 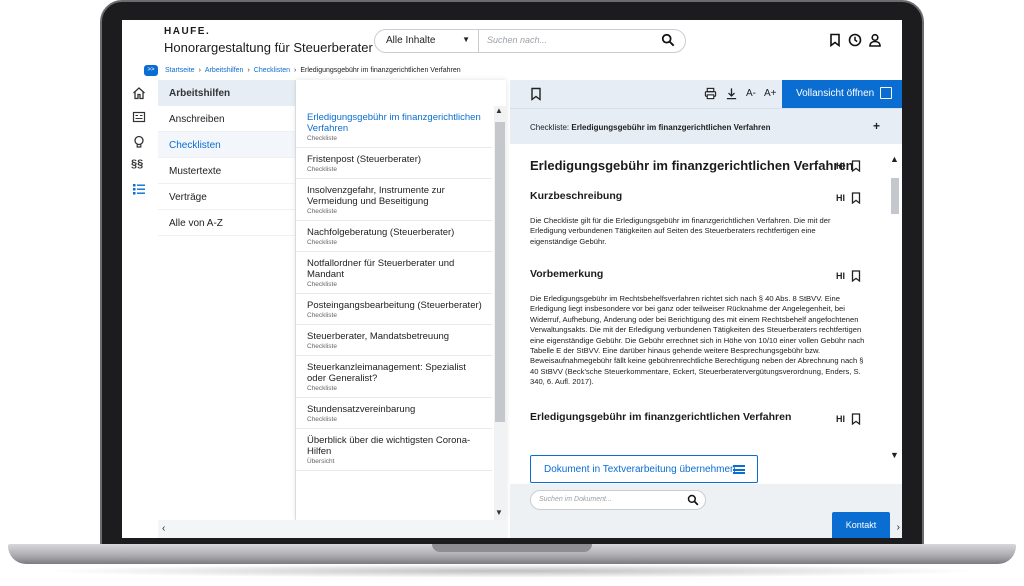 What do you see at coordinates (875, 40) in the screenshot?
I see `user-icon` at bounding box center [875, 40].